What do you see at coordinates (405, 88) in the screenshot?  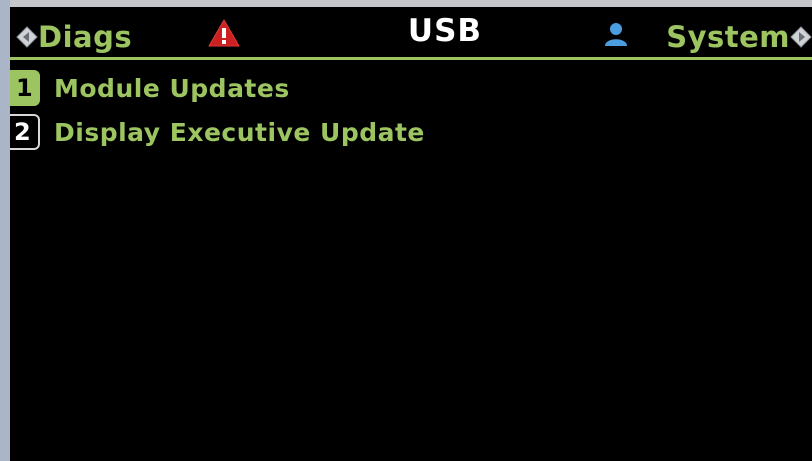 I see `menu-item-module-updates: 1 Module Updates` at bounding box center [405, 88].